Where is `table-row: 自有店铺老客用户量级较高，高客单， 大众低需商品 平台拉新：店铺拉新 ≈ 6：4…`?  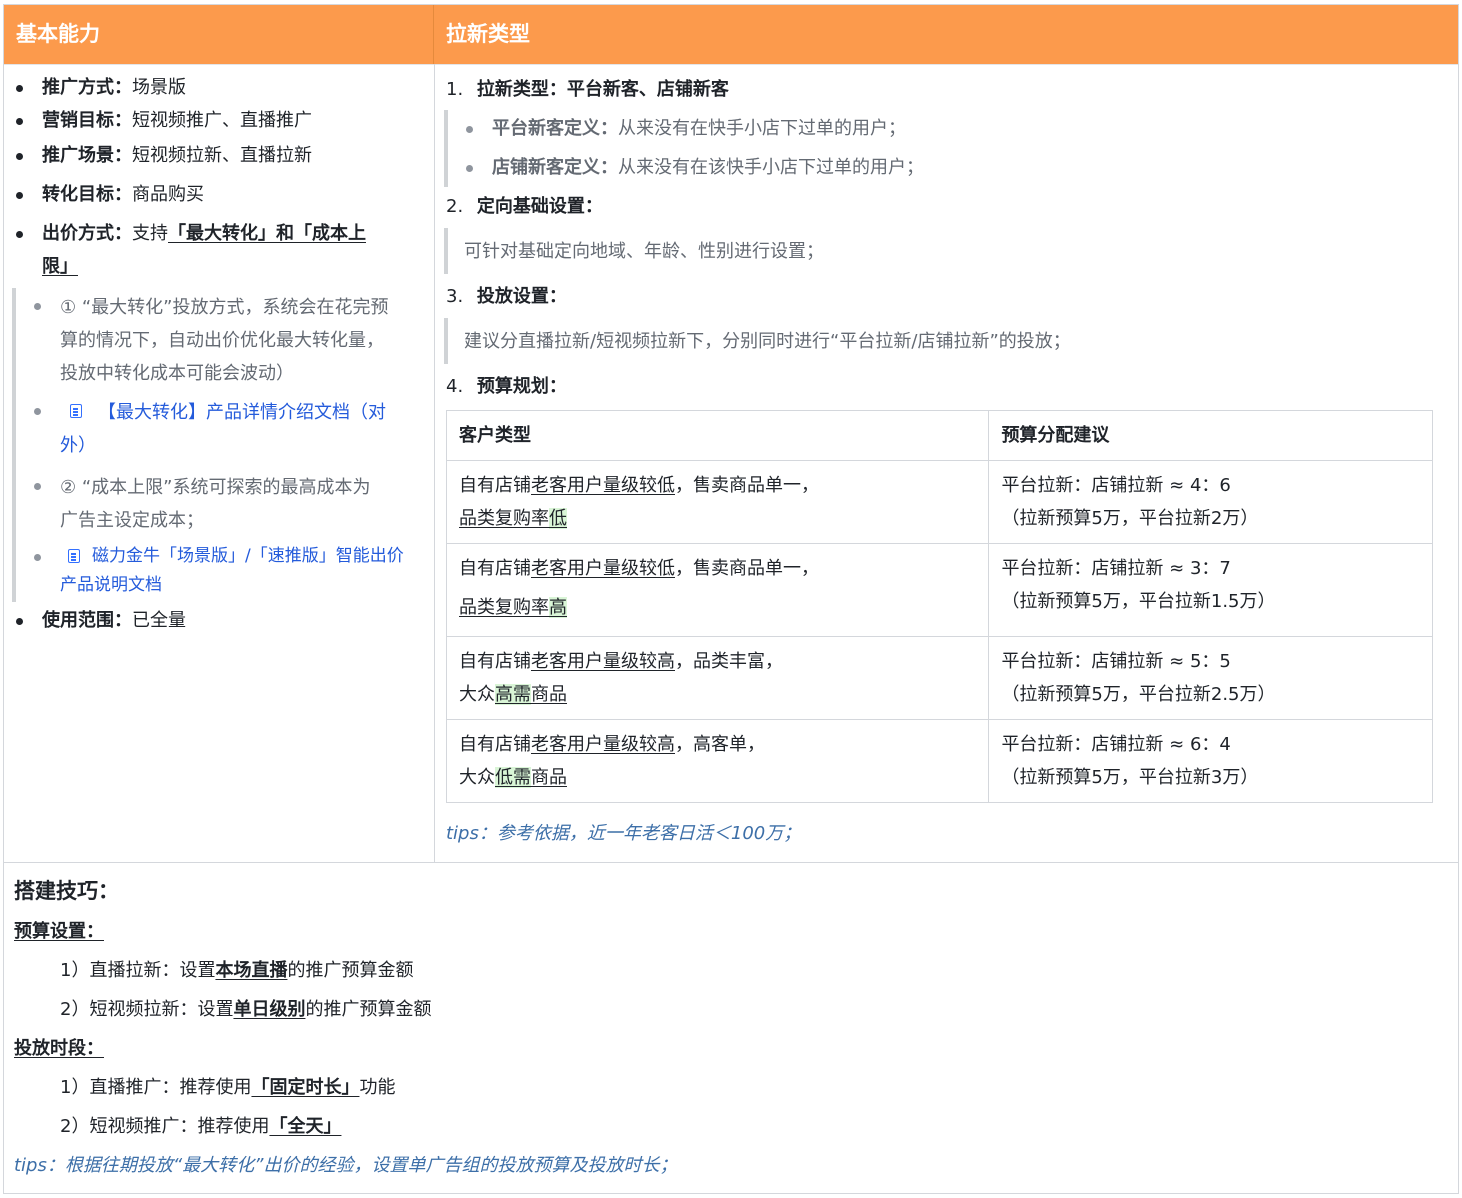
table-row: 自有店铺老客用户量级较高，高客单， 大众低需商品 平台拉新：店铺拉新 ≈ 6：4… is located at coordinates (939, 761).